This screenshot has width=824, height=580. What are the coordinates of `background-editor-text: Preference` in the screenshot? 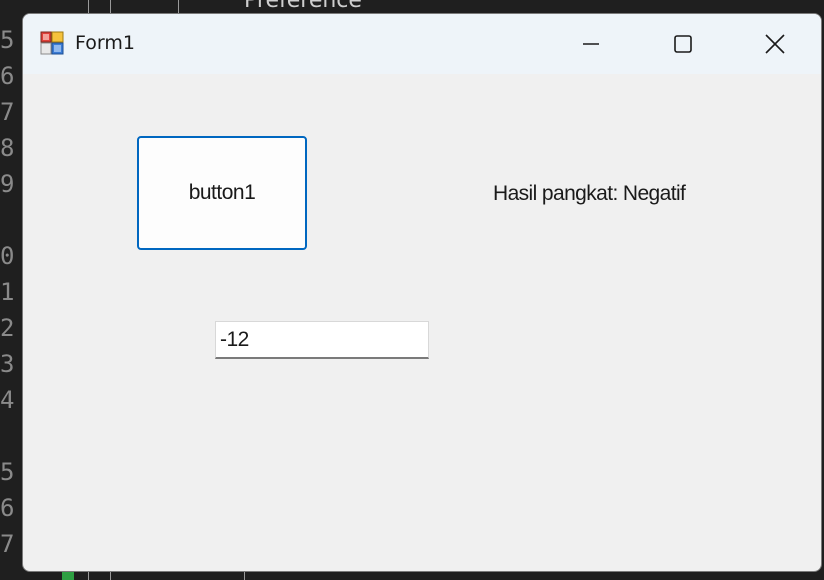 It's located at (303, 6).